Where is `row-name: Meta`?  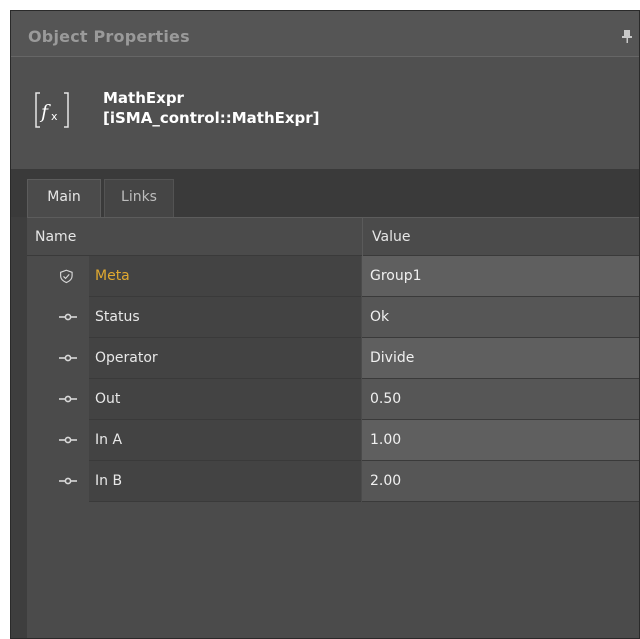 row-name: Meta is located at coordinates (112, 276).